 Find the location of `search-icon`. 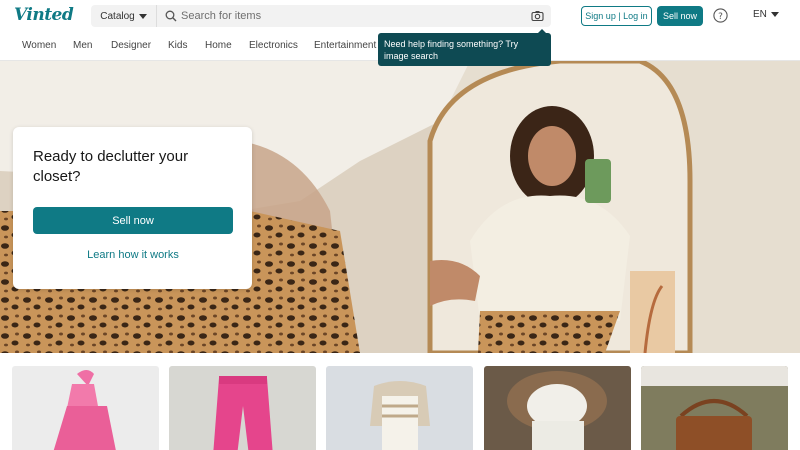

search-icon is located at coordinates (171, 16).